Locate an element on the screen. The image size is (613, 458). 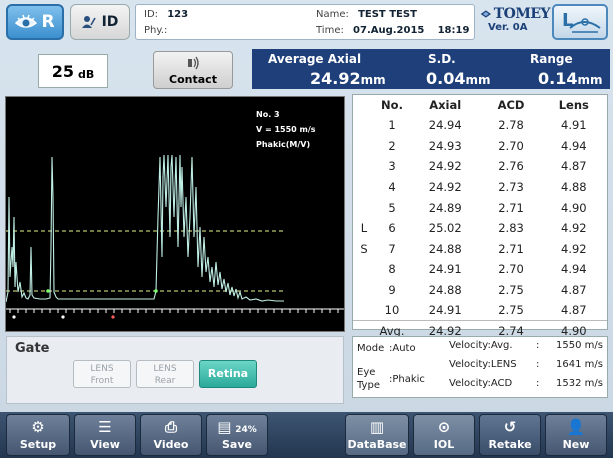
iol-button: ⊙ IOL is located at coordinates (444, 435).